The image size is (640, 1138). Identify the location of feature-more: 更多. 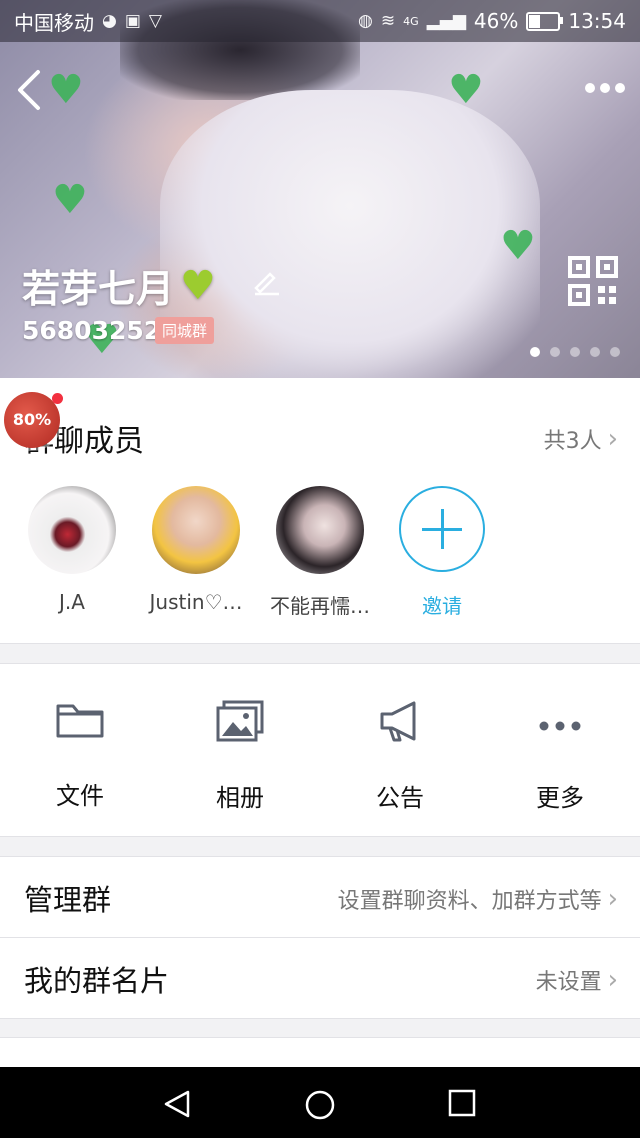
(560, 756).